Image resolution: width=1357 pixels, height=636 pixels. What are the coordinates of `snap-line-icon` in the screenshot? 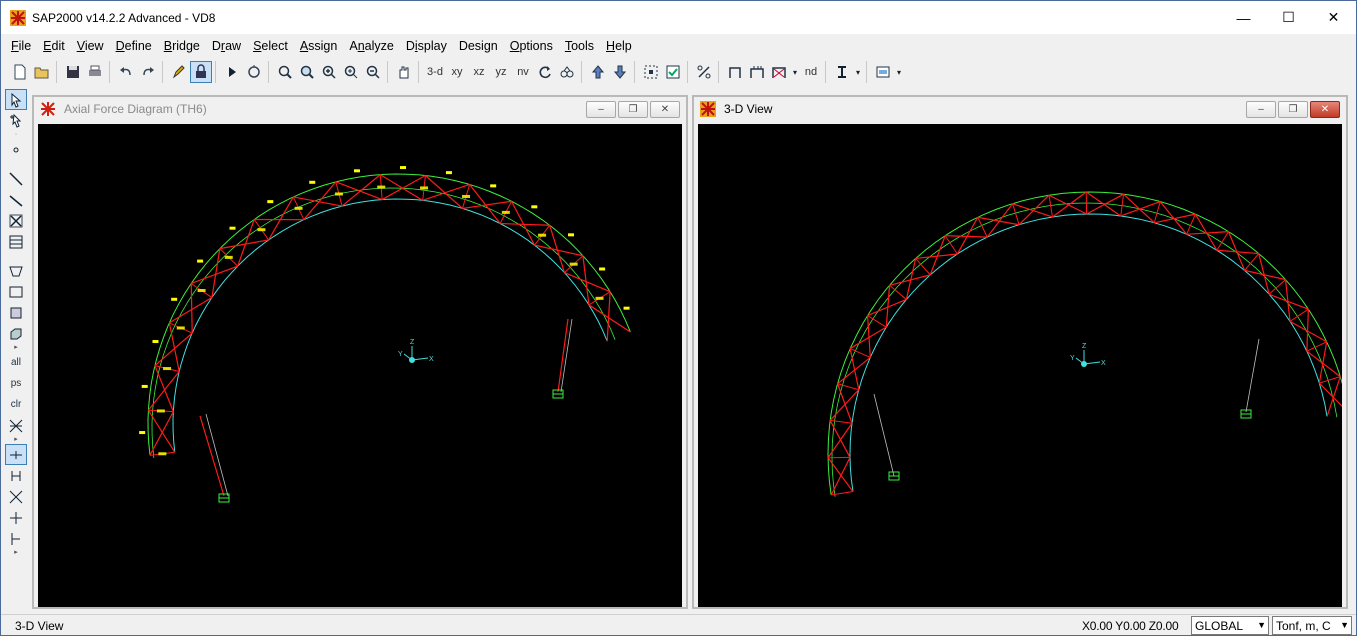 It's located at (16, 538).